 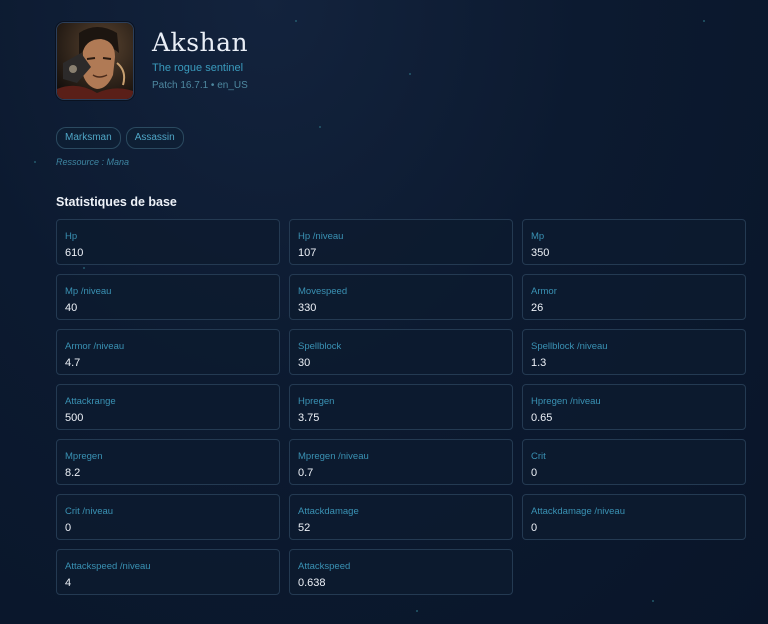 I want to click on stat-card-mp-per-level: Mp /niveau 40, so click(x=168, y=297).